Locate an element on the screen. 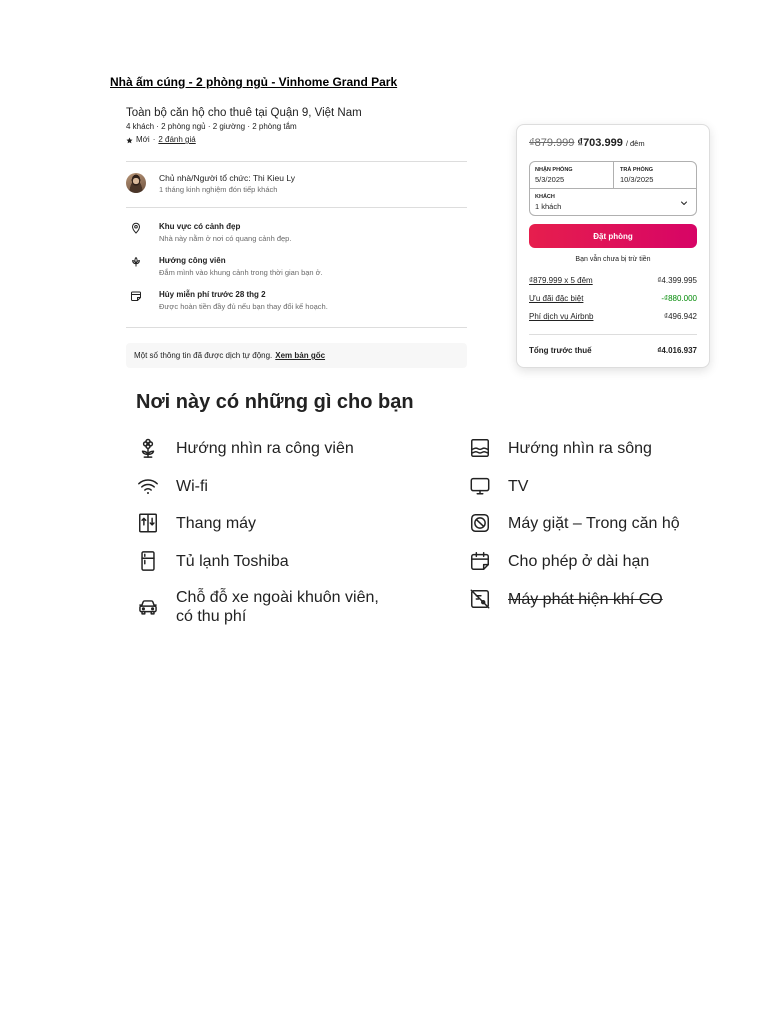  amenity-label: TV is located at coordinates (518, 486).